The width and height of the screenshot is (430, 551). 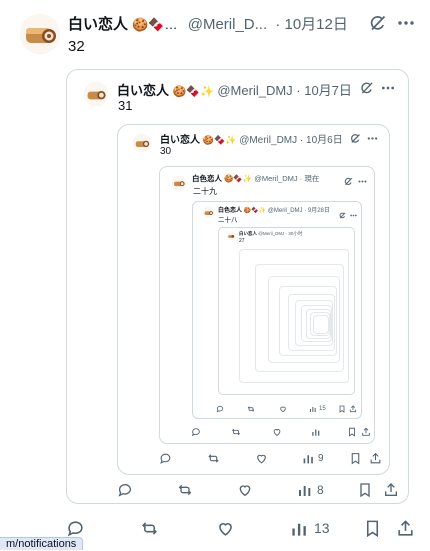 I want to click on tweet-date: · 10月12日, so click(x=311, y=24).